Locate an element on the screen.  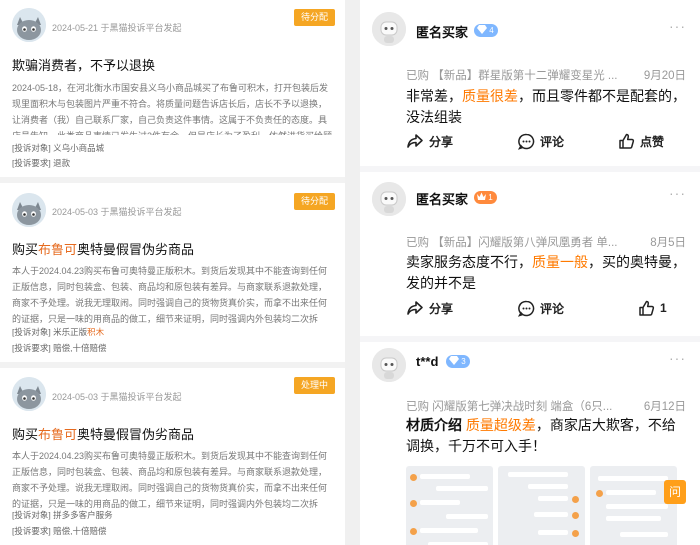
review-date: 9月20日 is located at coordinates (662, 75).